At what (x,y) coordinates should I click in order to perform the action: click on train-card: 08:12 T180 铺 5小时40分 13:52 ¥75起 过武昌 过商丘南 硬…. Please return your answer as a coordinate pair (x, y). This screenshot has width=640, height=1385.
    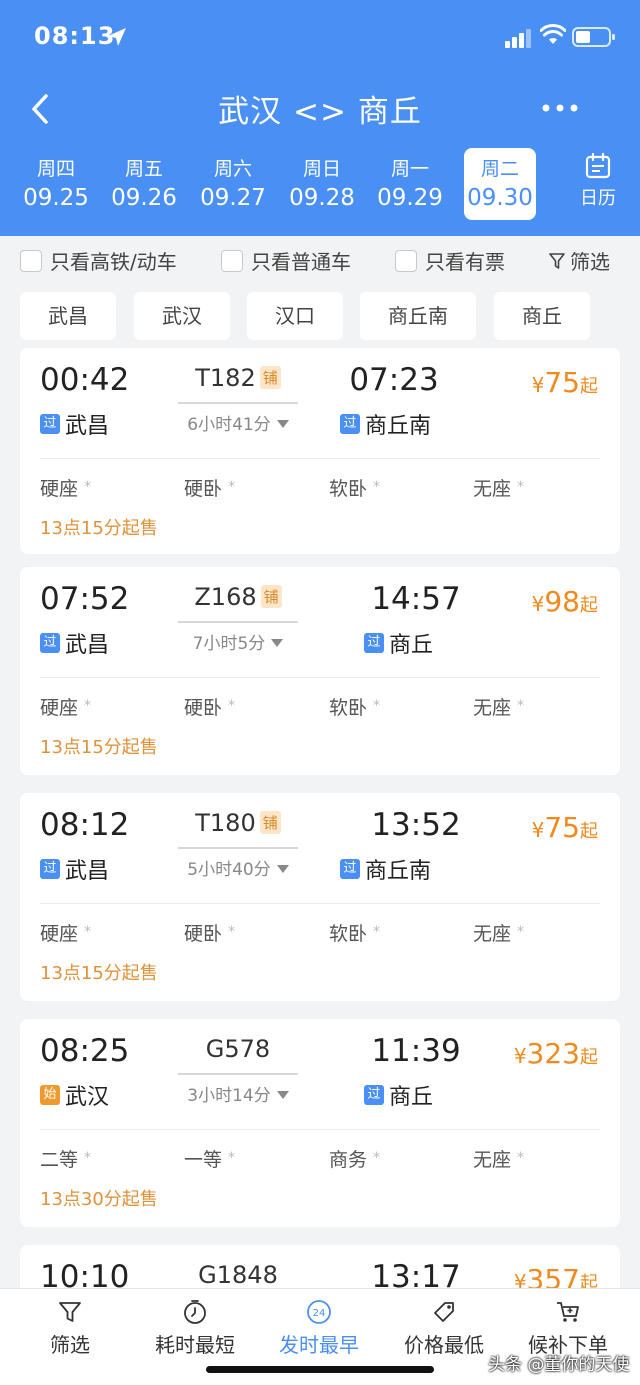
    Looking at the image, I should click on (320, 897).